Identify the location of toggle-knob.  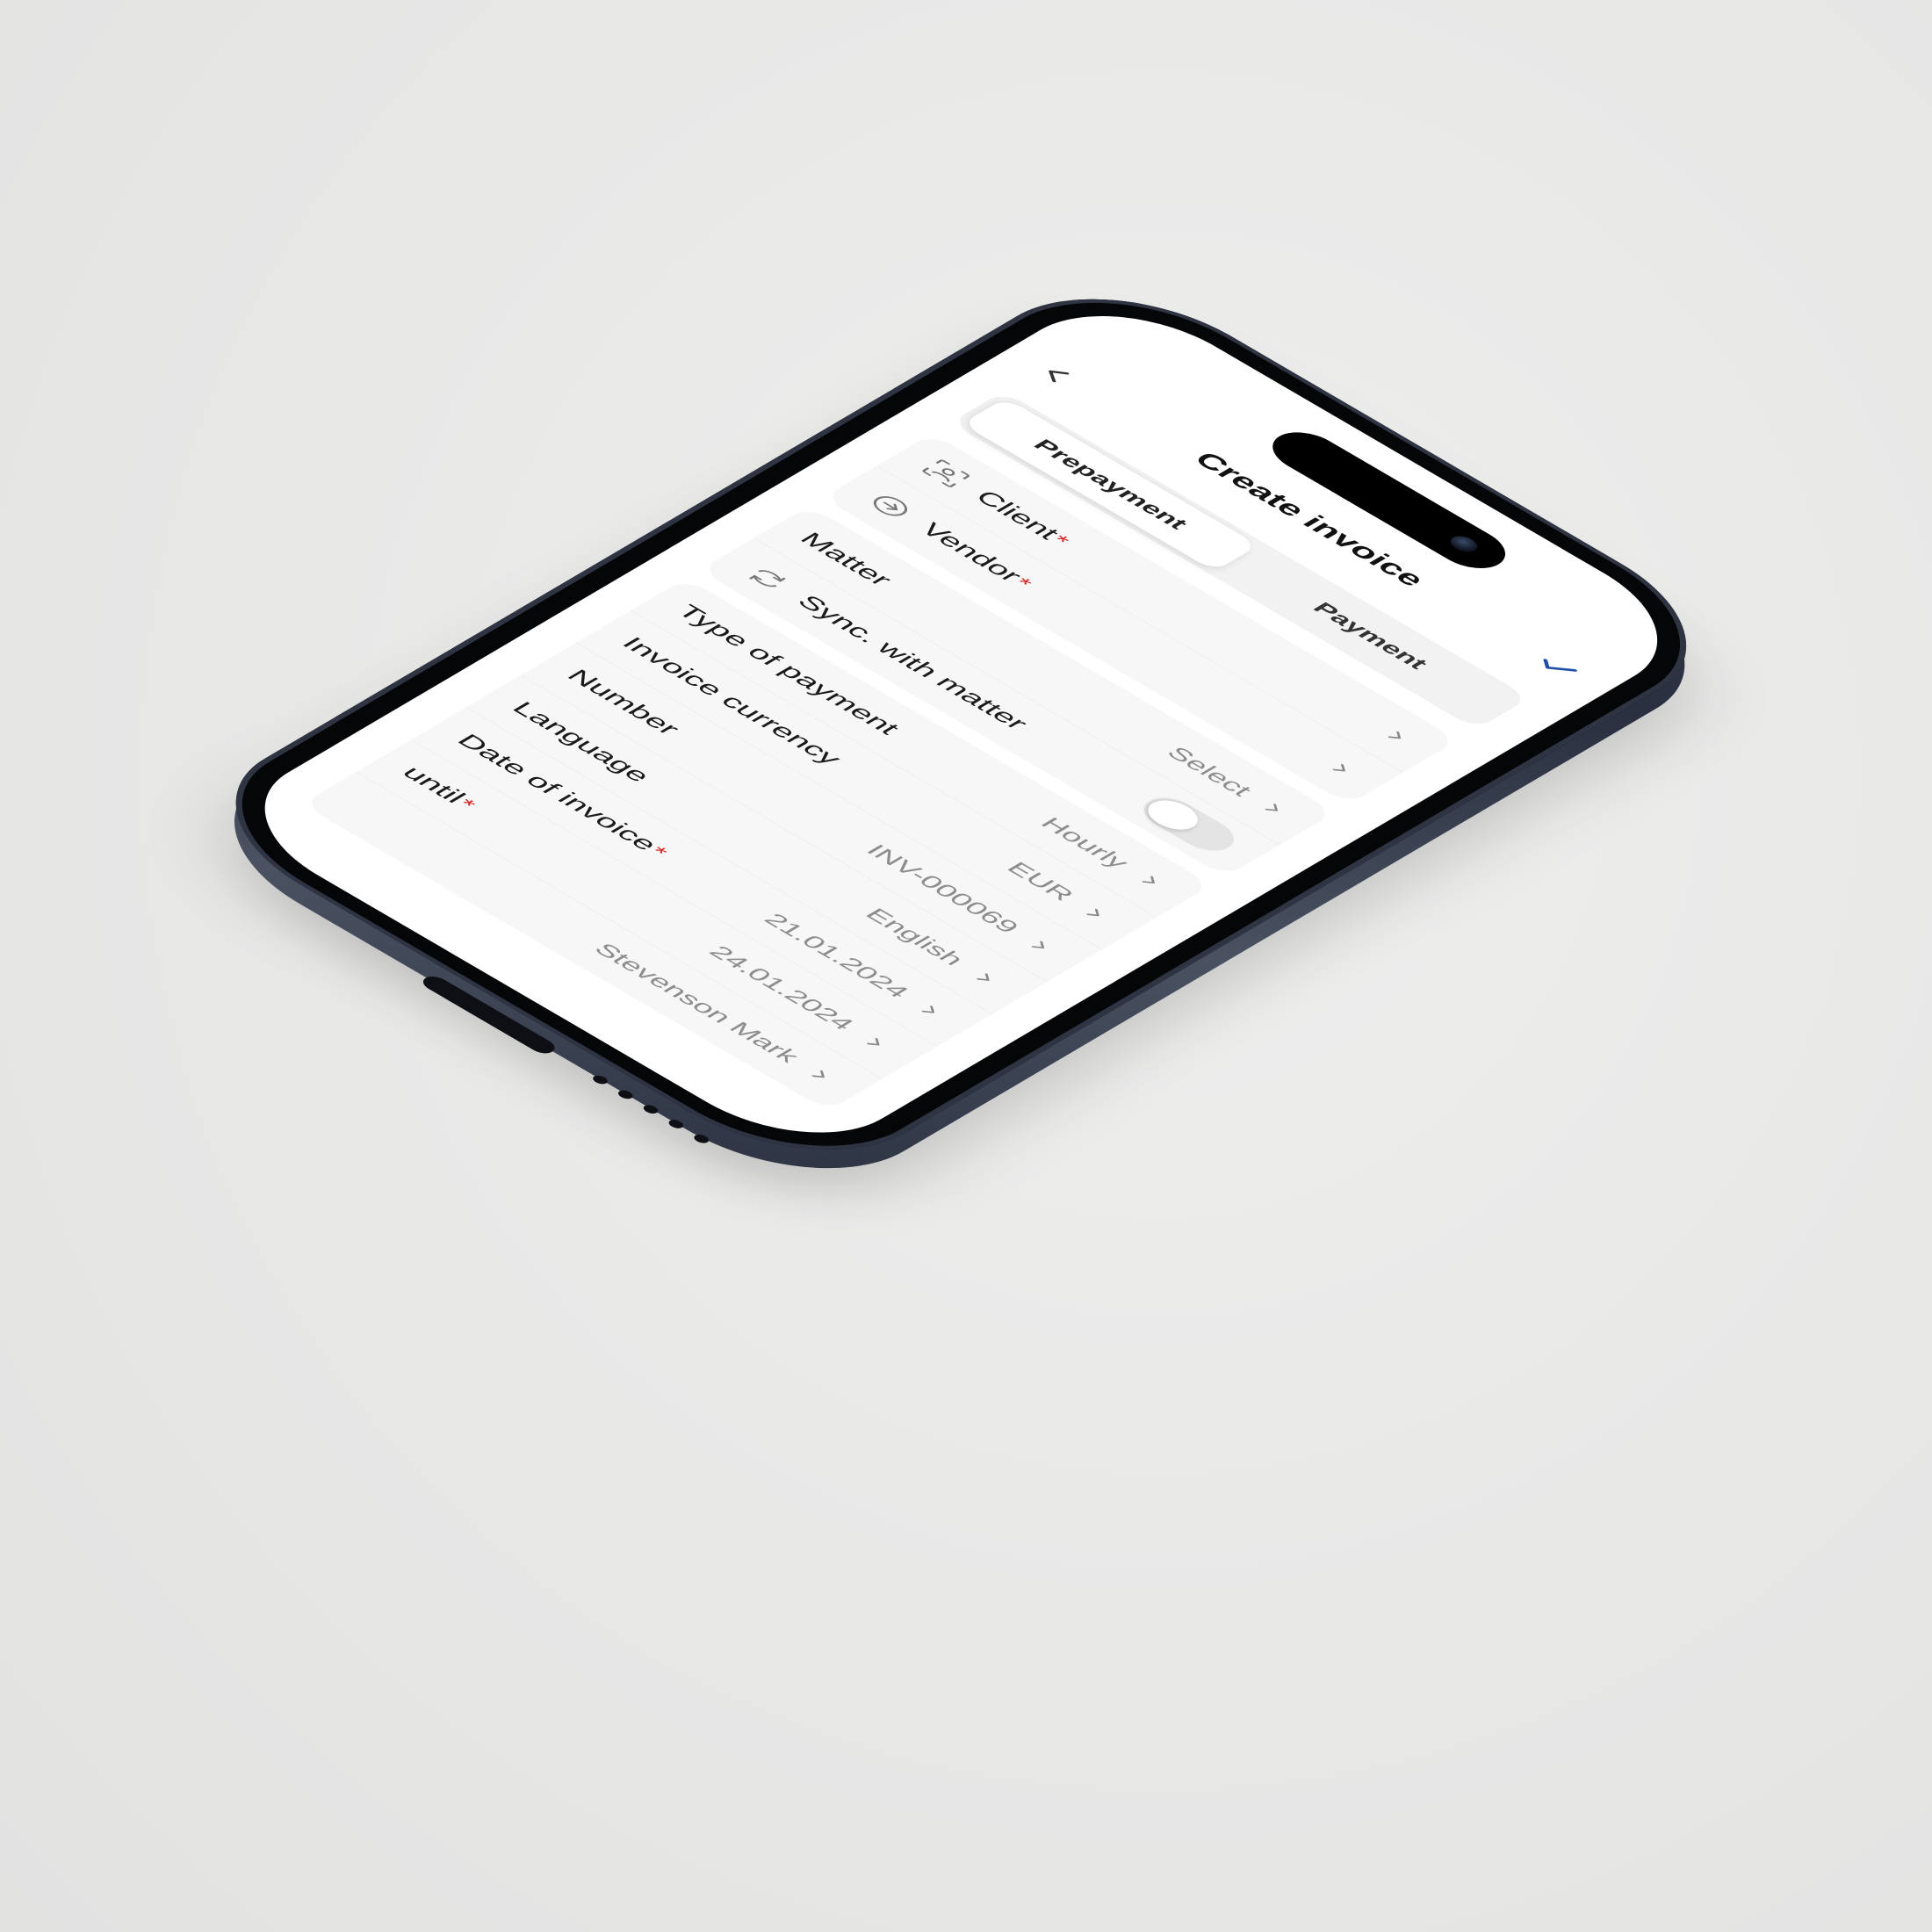
(1173, 815).